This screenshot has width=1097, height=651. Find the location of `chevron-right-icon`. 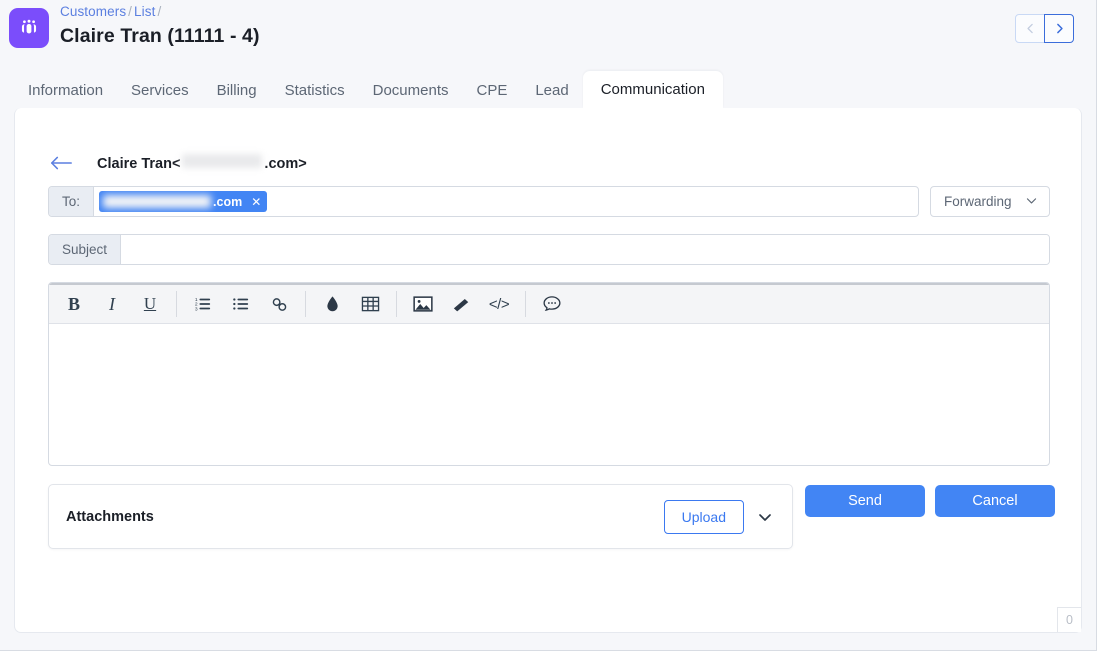

chevron-right-icon is located at coordinates (1059, 28).